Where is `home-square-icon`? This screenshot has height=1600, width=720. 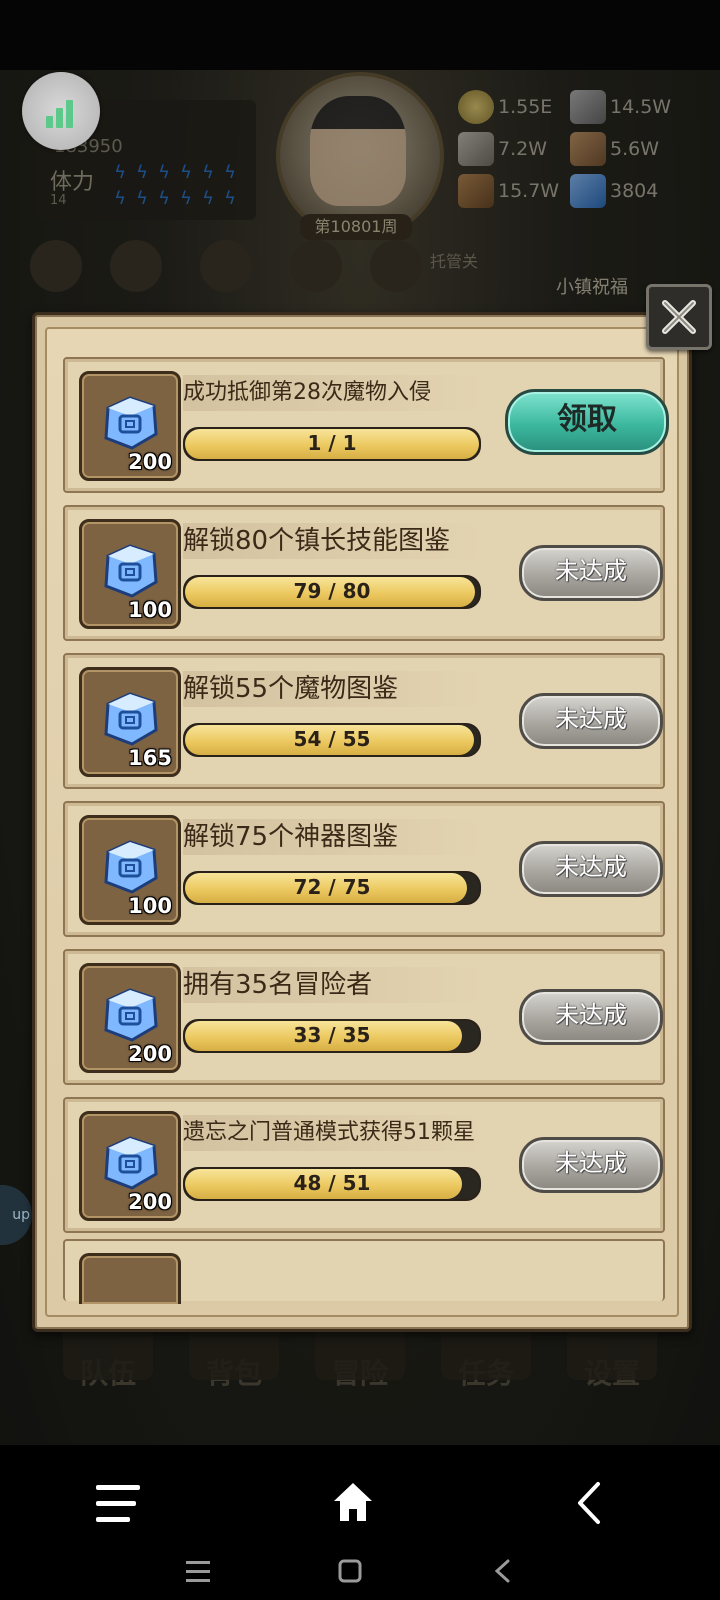
home-square-icon is located at coordinates (350, 1571).